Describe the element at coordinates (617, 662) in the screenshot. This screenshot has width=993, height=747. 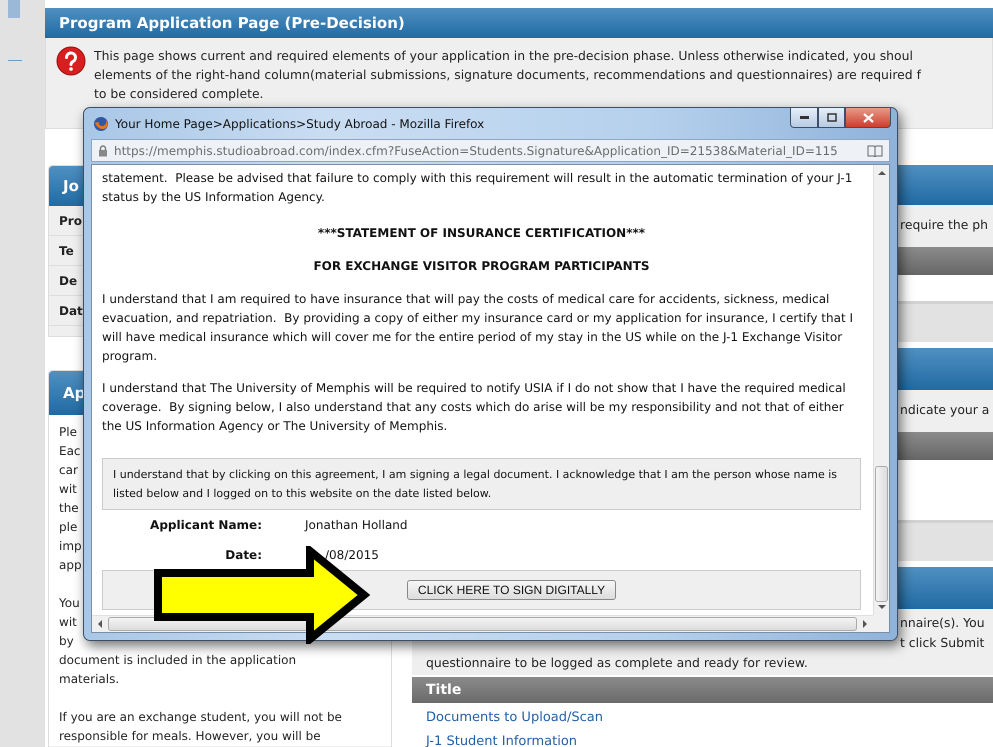
I see `panel-text: questionnaire to be logged as complete and ready for review.` at that location.